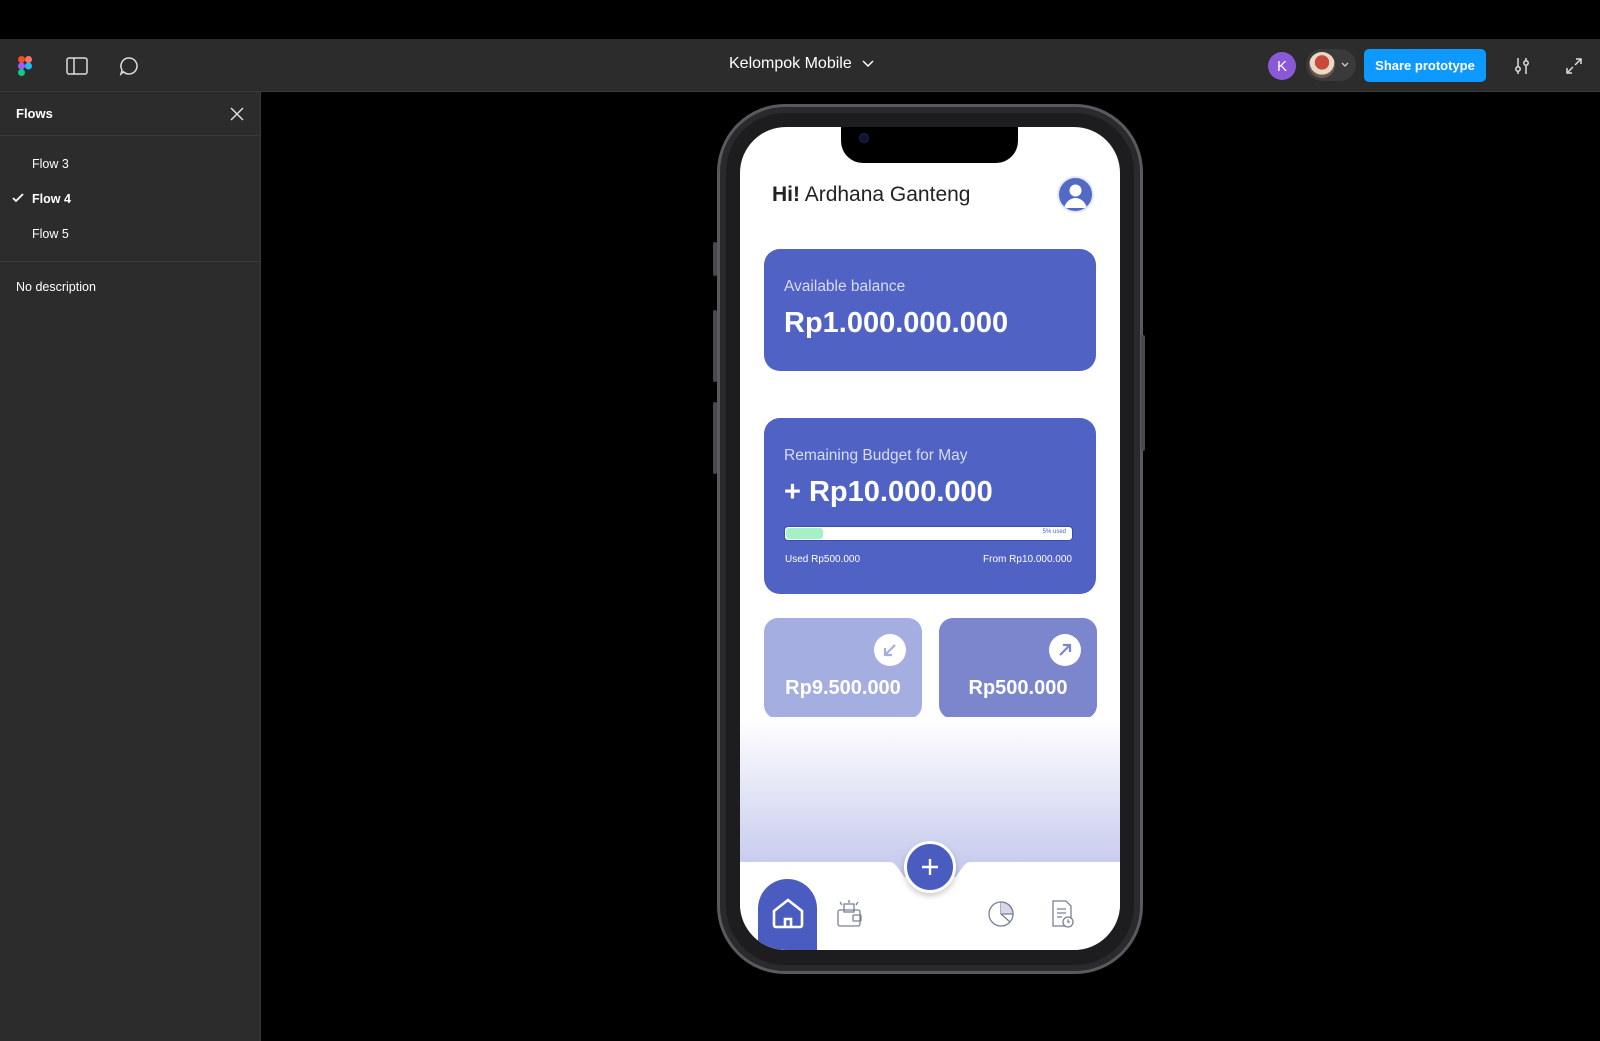  I want to click on file-title-dropdown: Kelompok Mobile, so click(801, 64).